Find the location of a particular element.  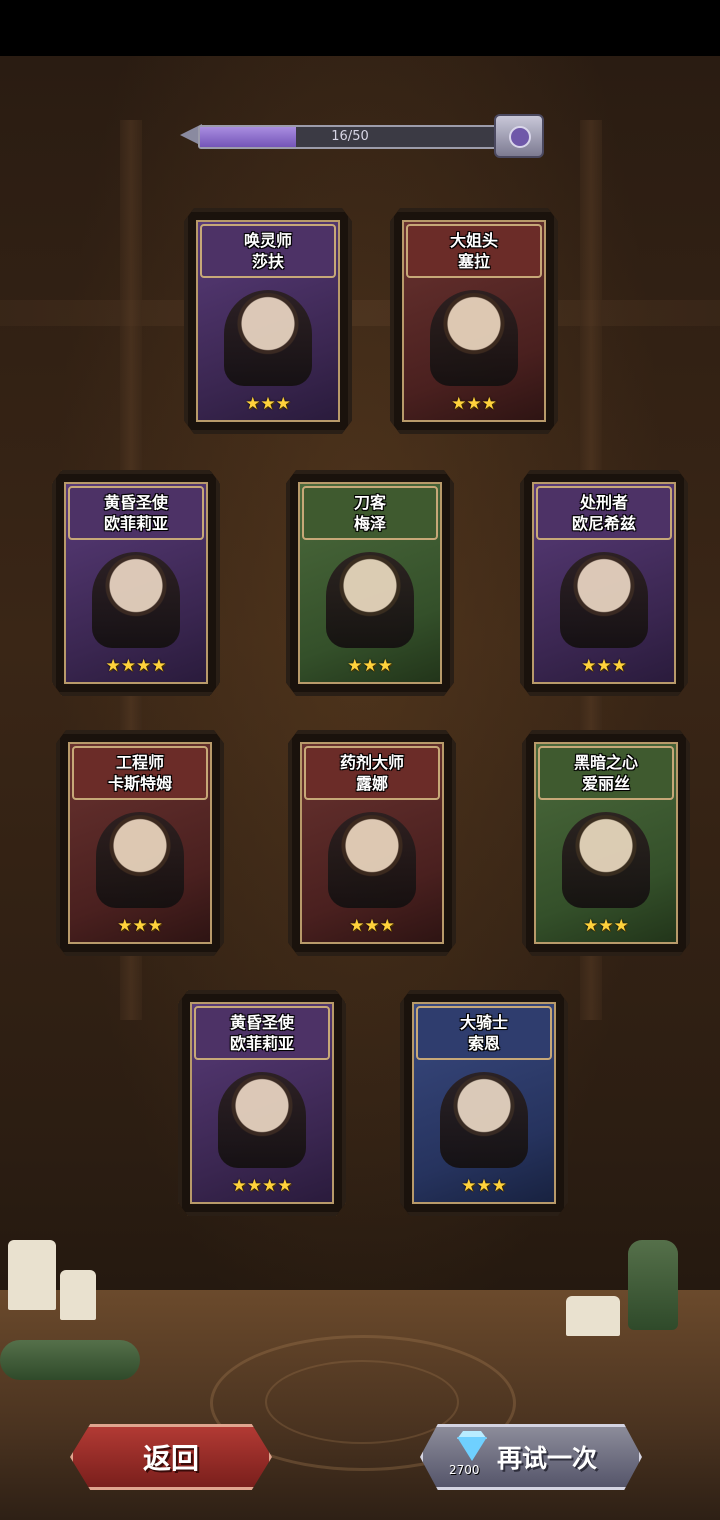

back-button-label: 返回 is located at coordinates (170, 1458).